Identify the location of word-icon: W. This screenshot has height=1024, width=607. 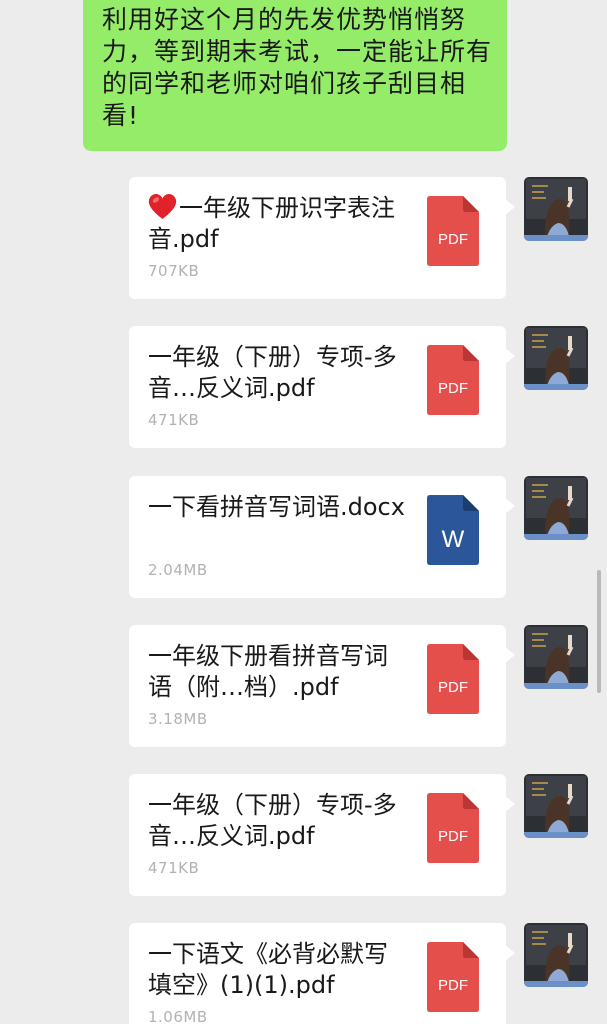
(453, 530).